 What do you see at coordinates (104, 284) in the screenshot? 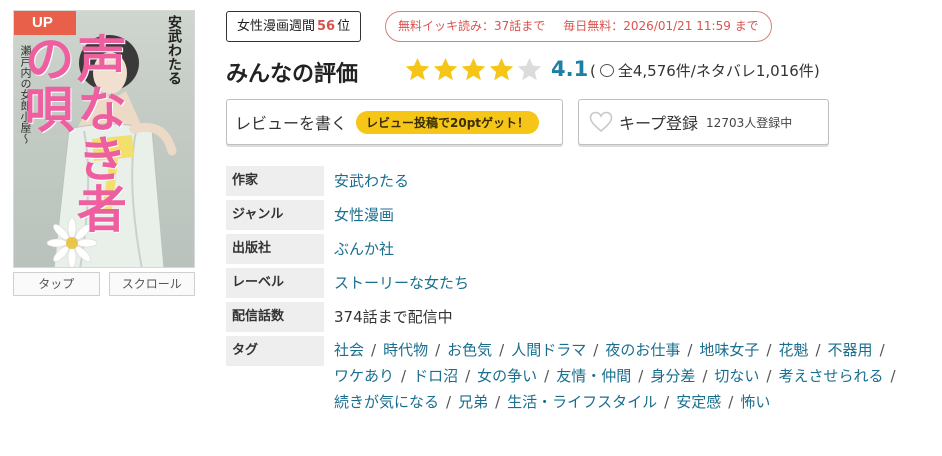
I see `read-mode-tabs: タップ スクロール` at bounding box center [104, 284].